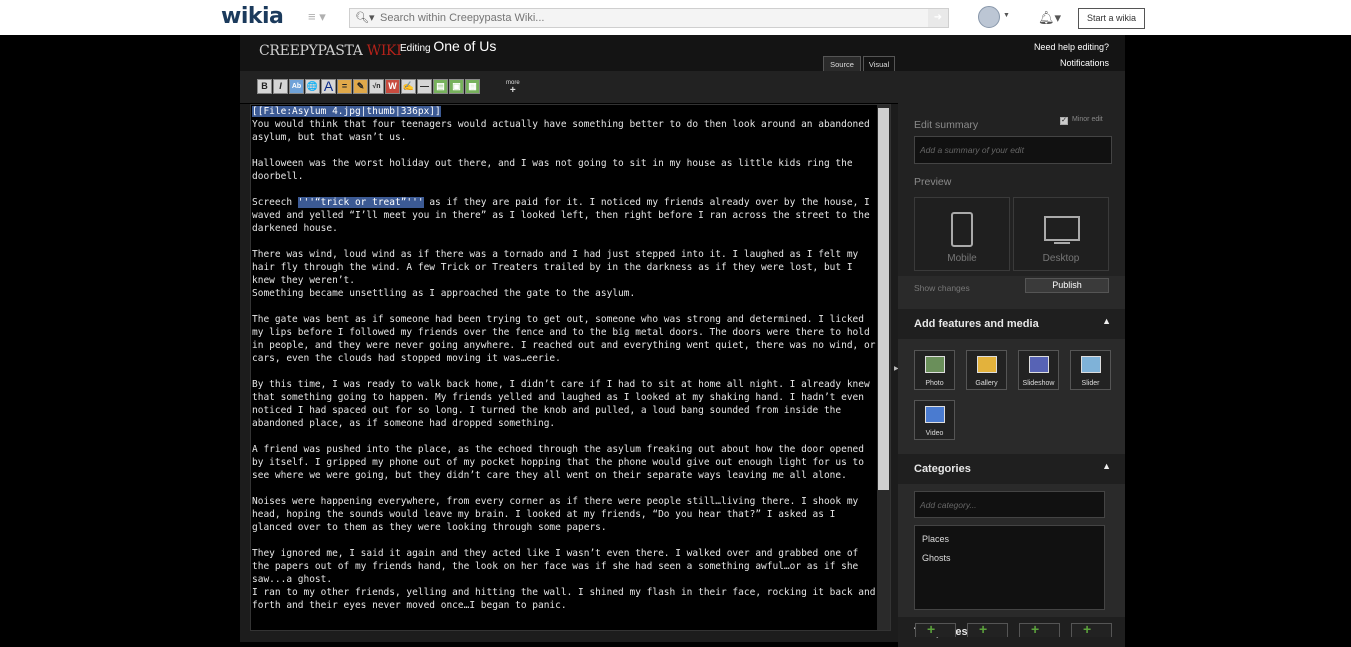 The height and width of the screenshot is (647, 1351). I want to click on preview-desktop-label: Desktop, so click(1061, 258).